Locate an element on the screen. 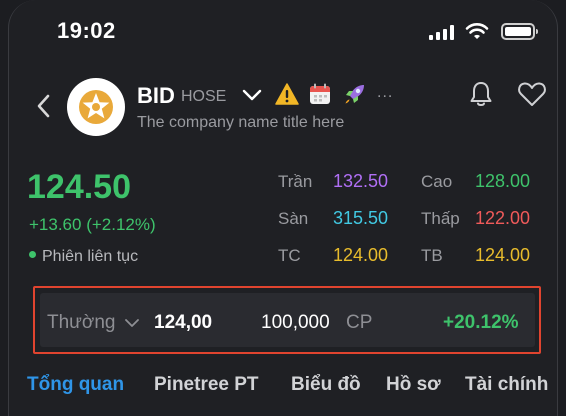 This screenshot has height=416, width=566. bell-icon is located at coordinates (481, 94).